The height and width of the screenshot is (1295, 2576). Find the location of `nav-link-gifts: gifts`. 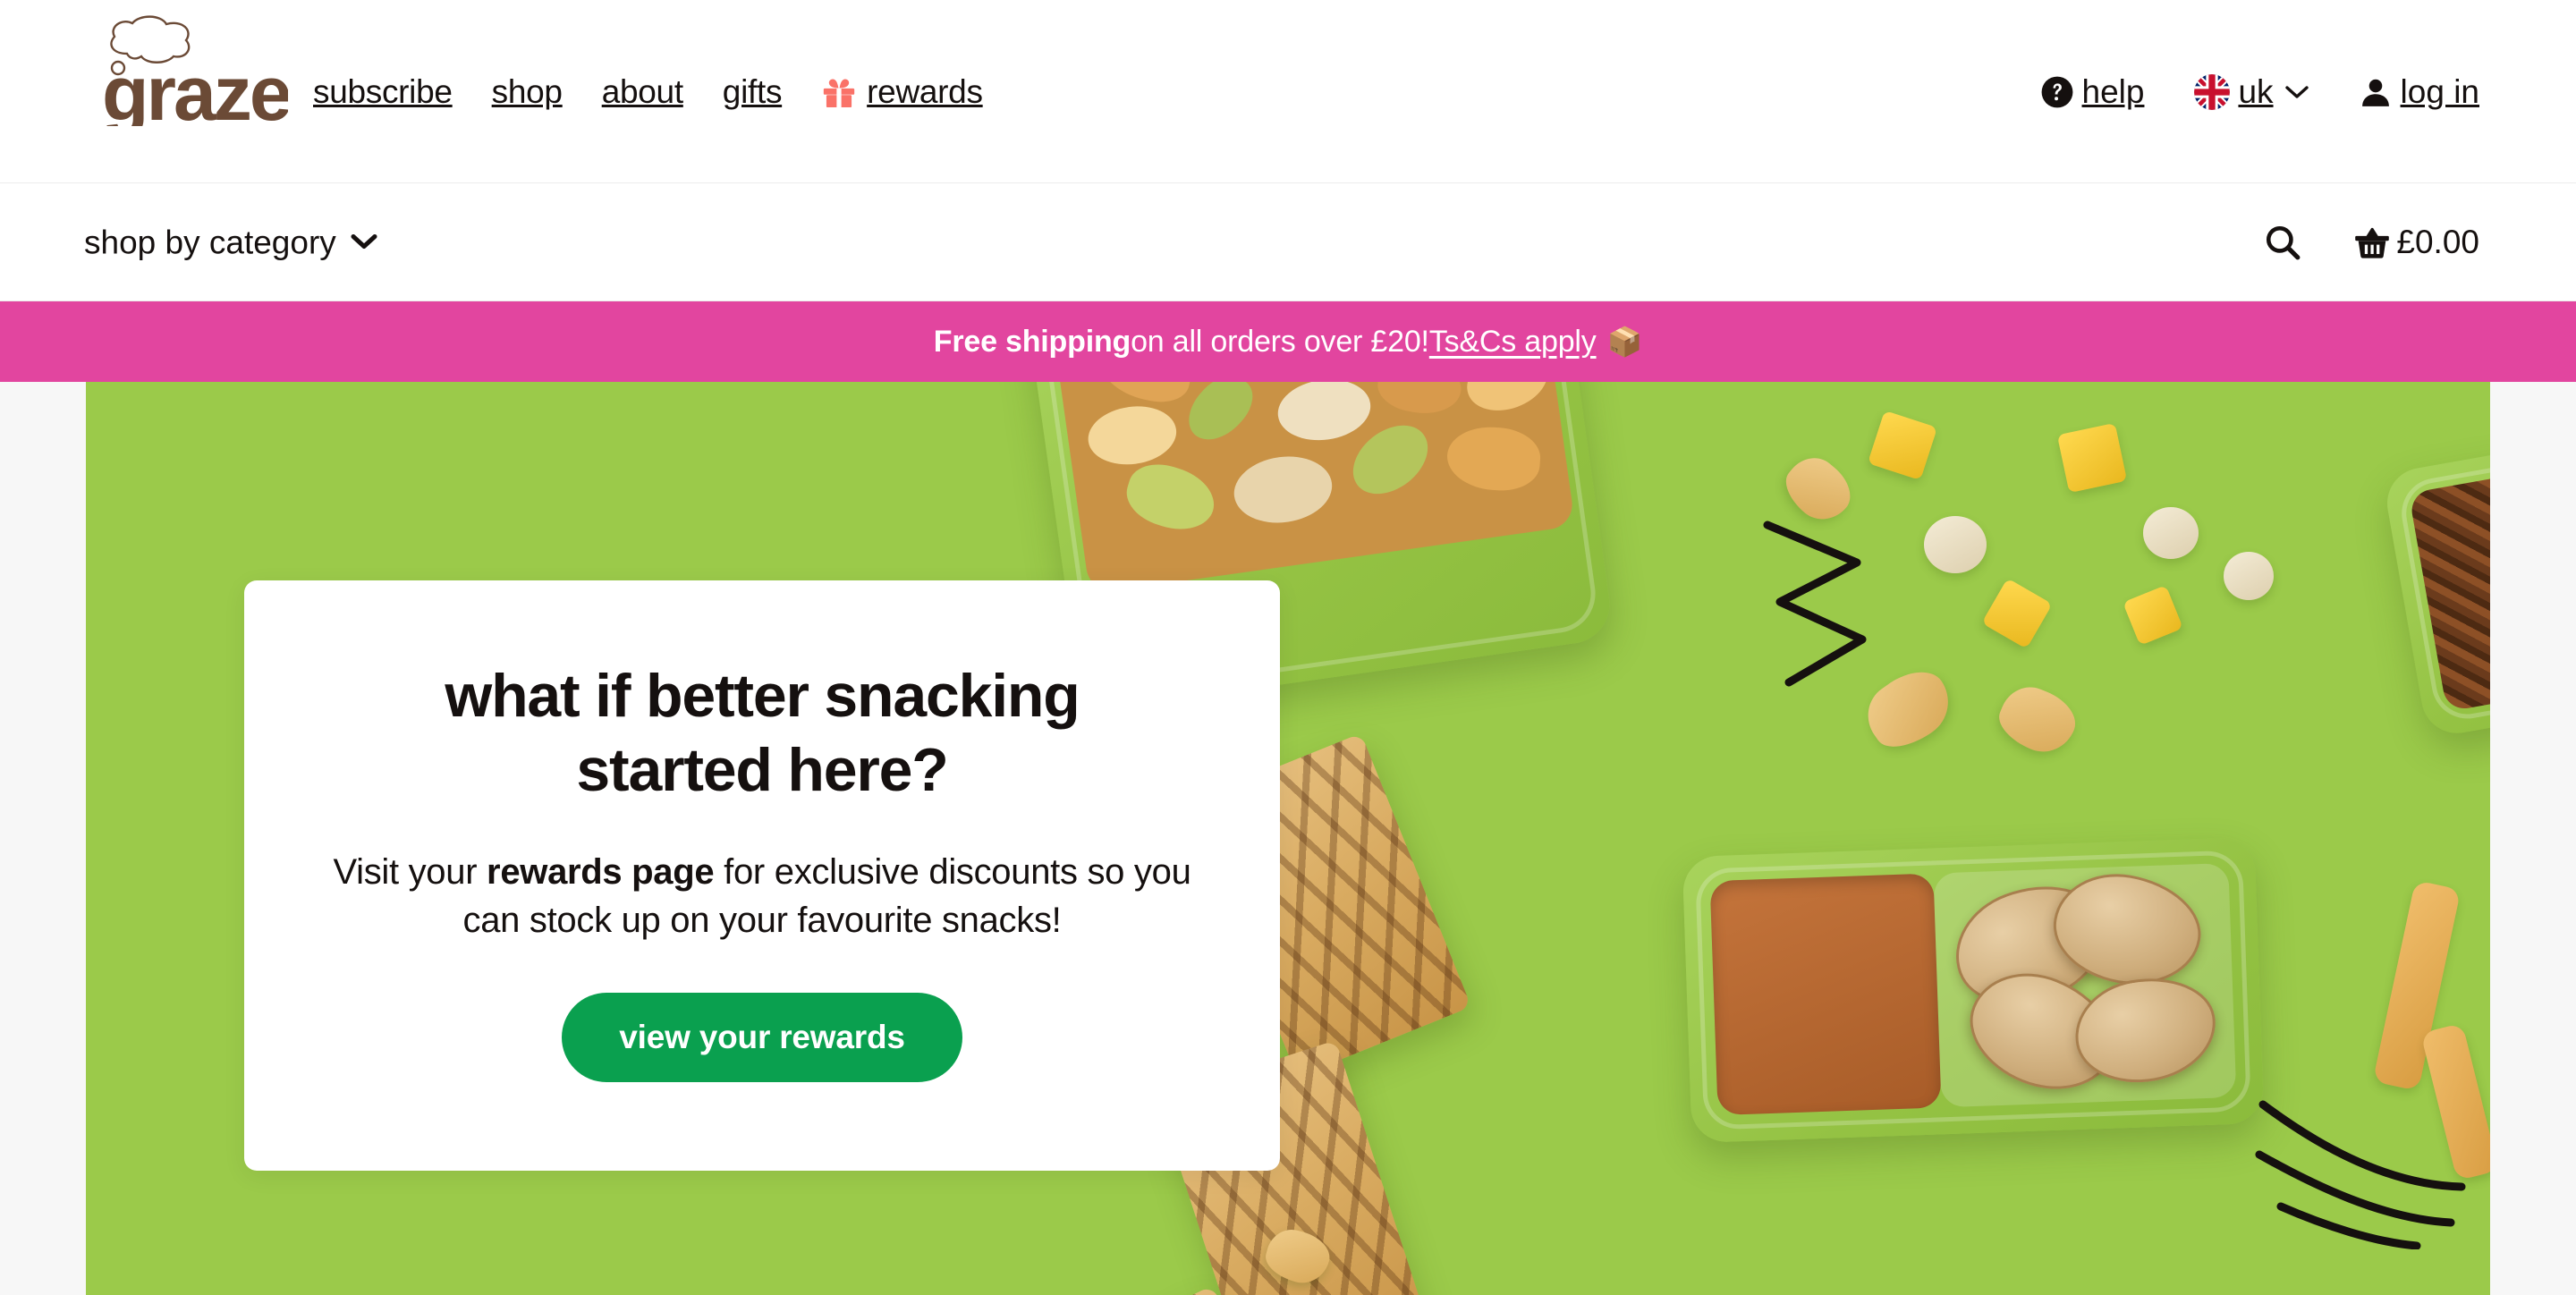

nav-link-gifts: gifts is located at coordinates (752, 91).